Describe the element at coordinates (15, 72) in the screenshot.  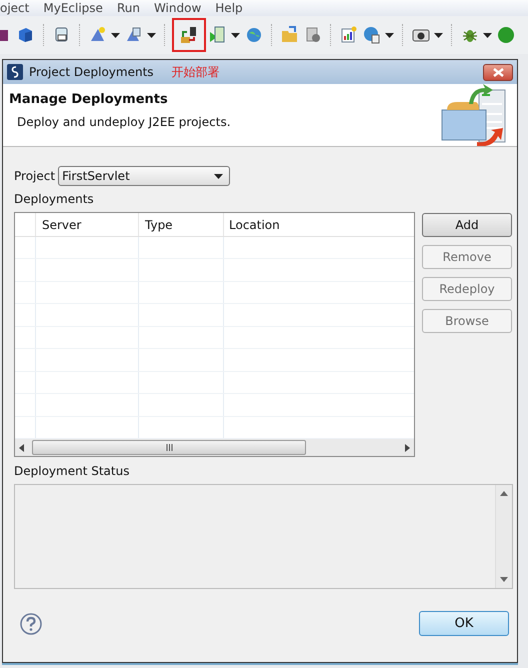
I see `app-logo-icon` at that location.